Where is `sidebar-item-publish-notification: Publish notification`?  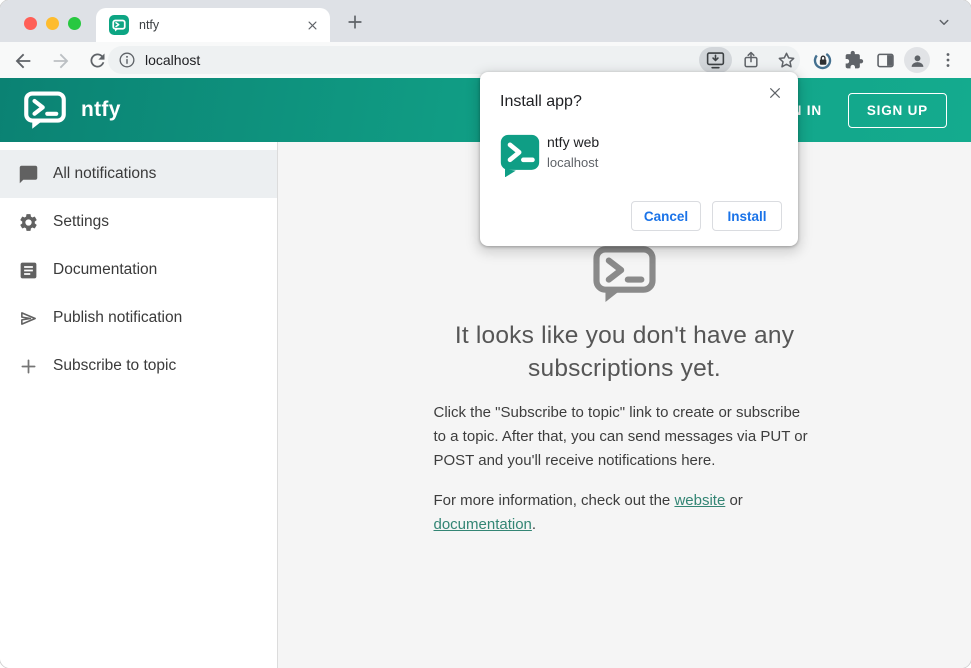 sidebar-item-publish-notification: Publish notification is located at coordinates (138, 318).